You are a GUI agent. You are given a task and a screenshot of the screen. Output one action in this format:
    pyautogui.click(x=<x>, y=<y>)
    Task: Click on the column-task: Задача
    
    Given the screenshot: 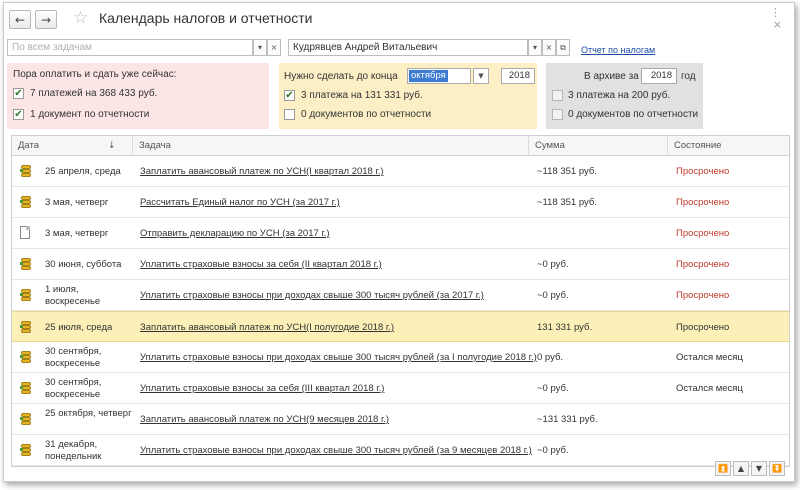 What is the action you would take?
    pyautogui.click(x=331, y=146)
    